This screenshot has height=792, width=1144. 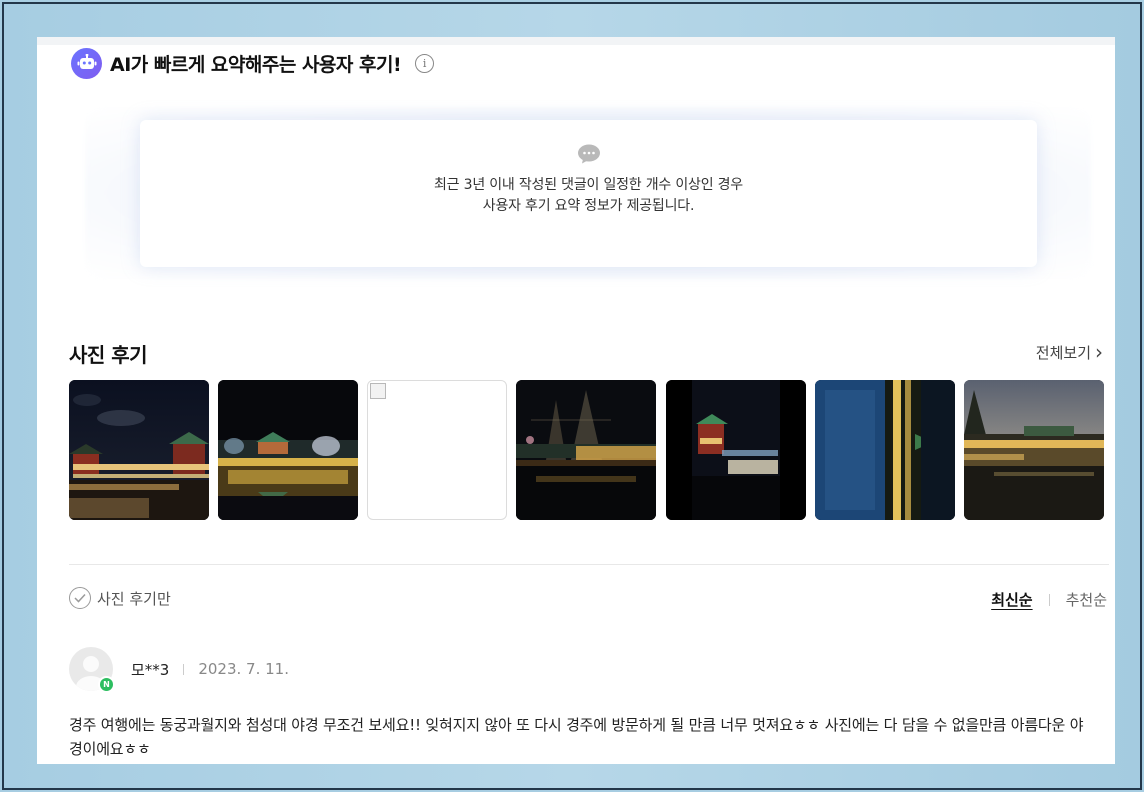 I want to click on naver-badge-icon: N, so click(x=106, y=684).